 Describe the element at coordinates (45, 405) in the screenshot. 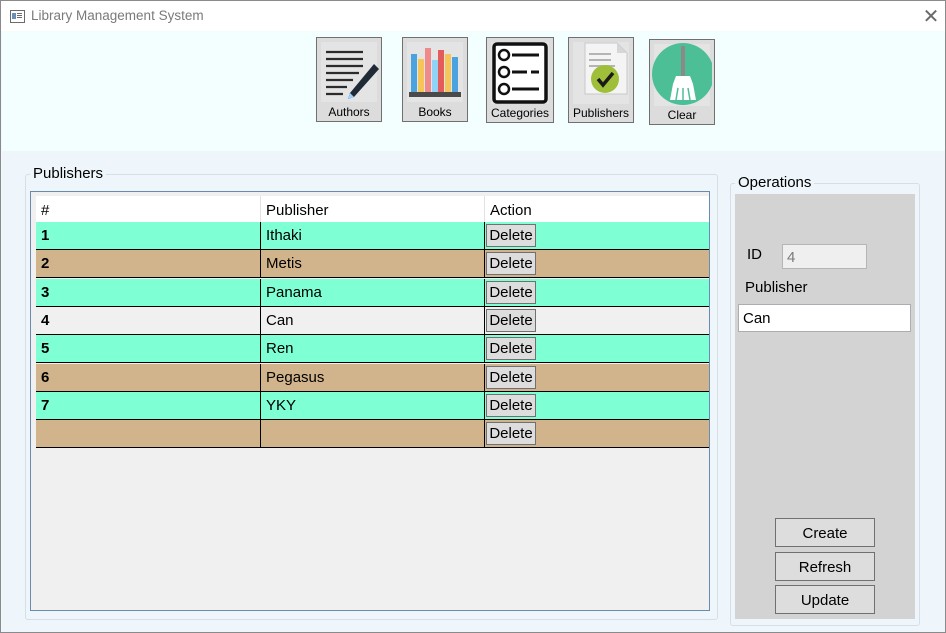

I see `row-number-cell: 7` at that location.